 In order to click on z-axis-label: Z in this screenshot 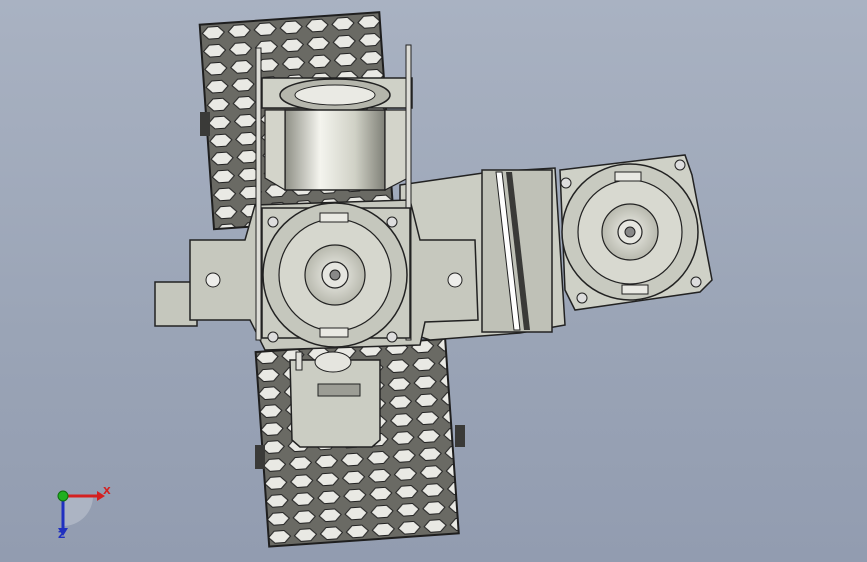, I will do `click(62, 535)`.